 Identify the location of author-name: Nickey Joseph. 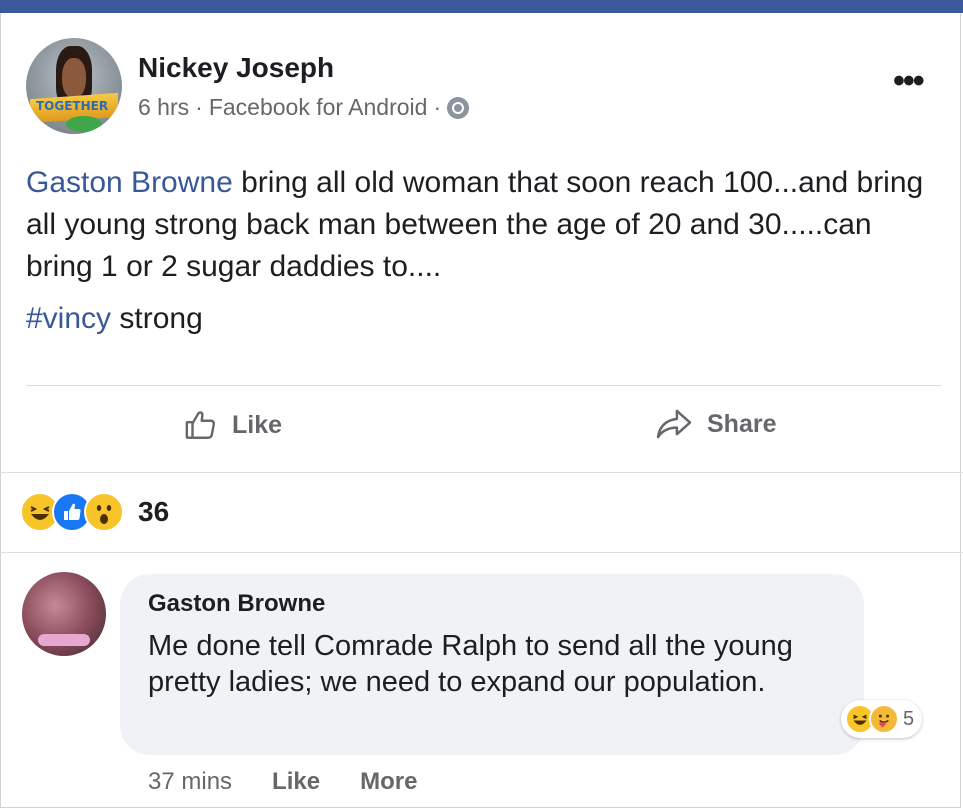
(236, 68).